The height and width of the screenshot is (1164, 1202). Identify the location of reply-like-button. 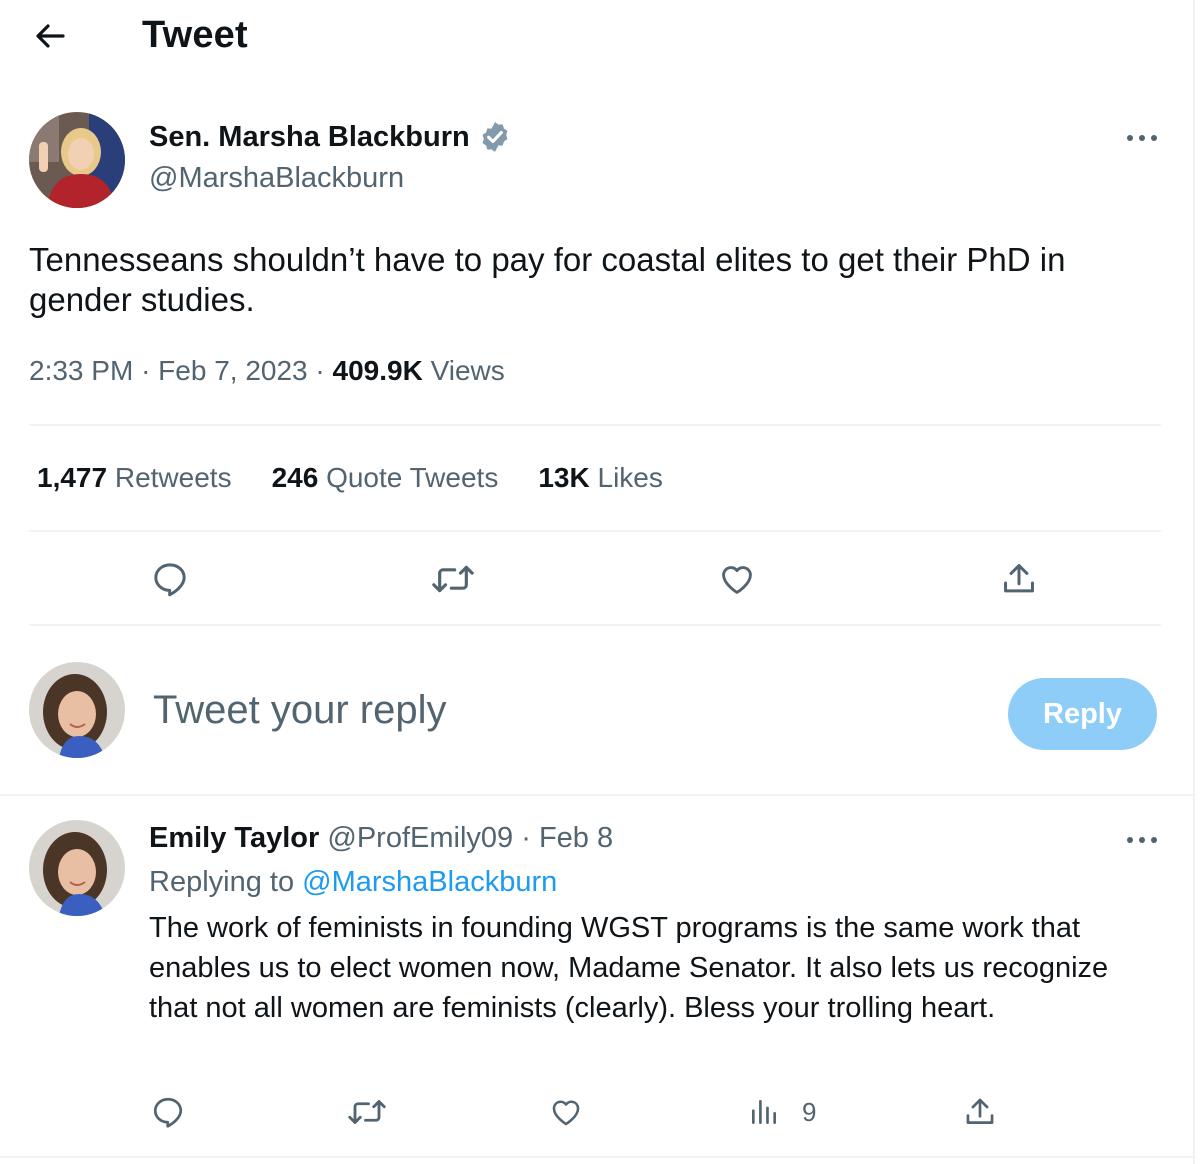
(566, 1112).